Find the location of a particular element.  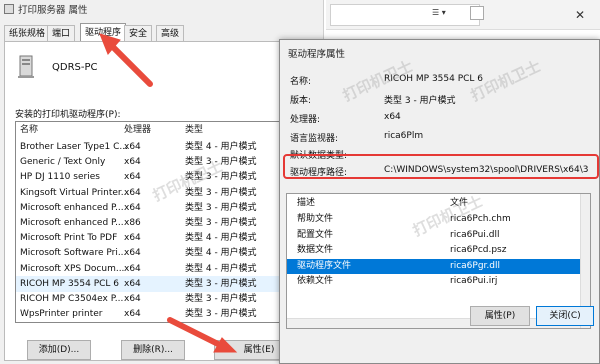

arrow-to-properties-button is located at coordinates (196, 333).